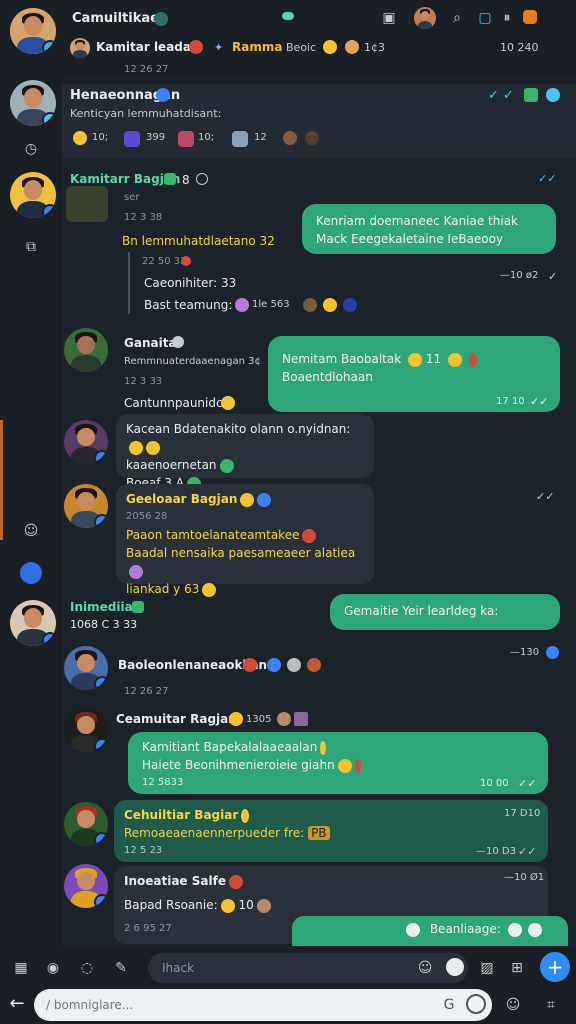  What do you see at coordinates (527, 851) in the screenshot?
I see `m8-tick-icon: ✓✓` at bounding box center [527, 851].